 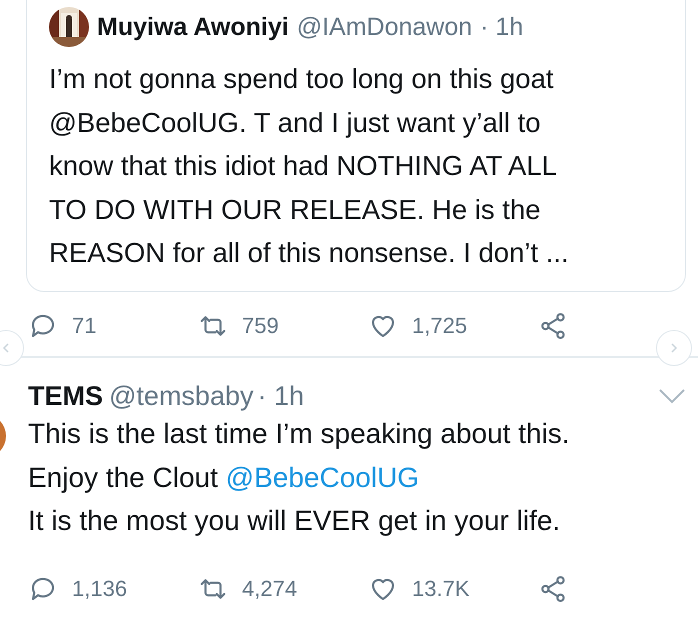 I want to click on reply-count: 1,136, so click(x=100, y=589).